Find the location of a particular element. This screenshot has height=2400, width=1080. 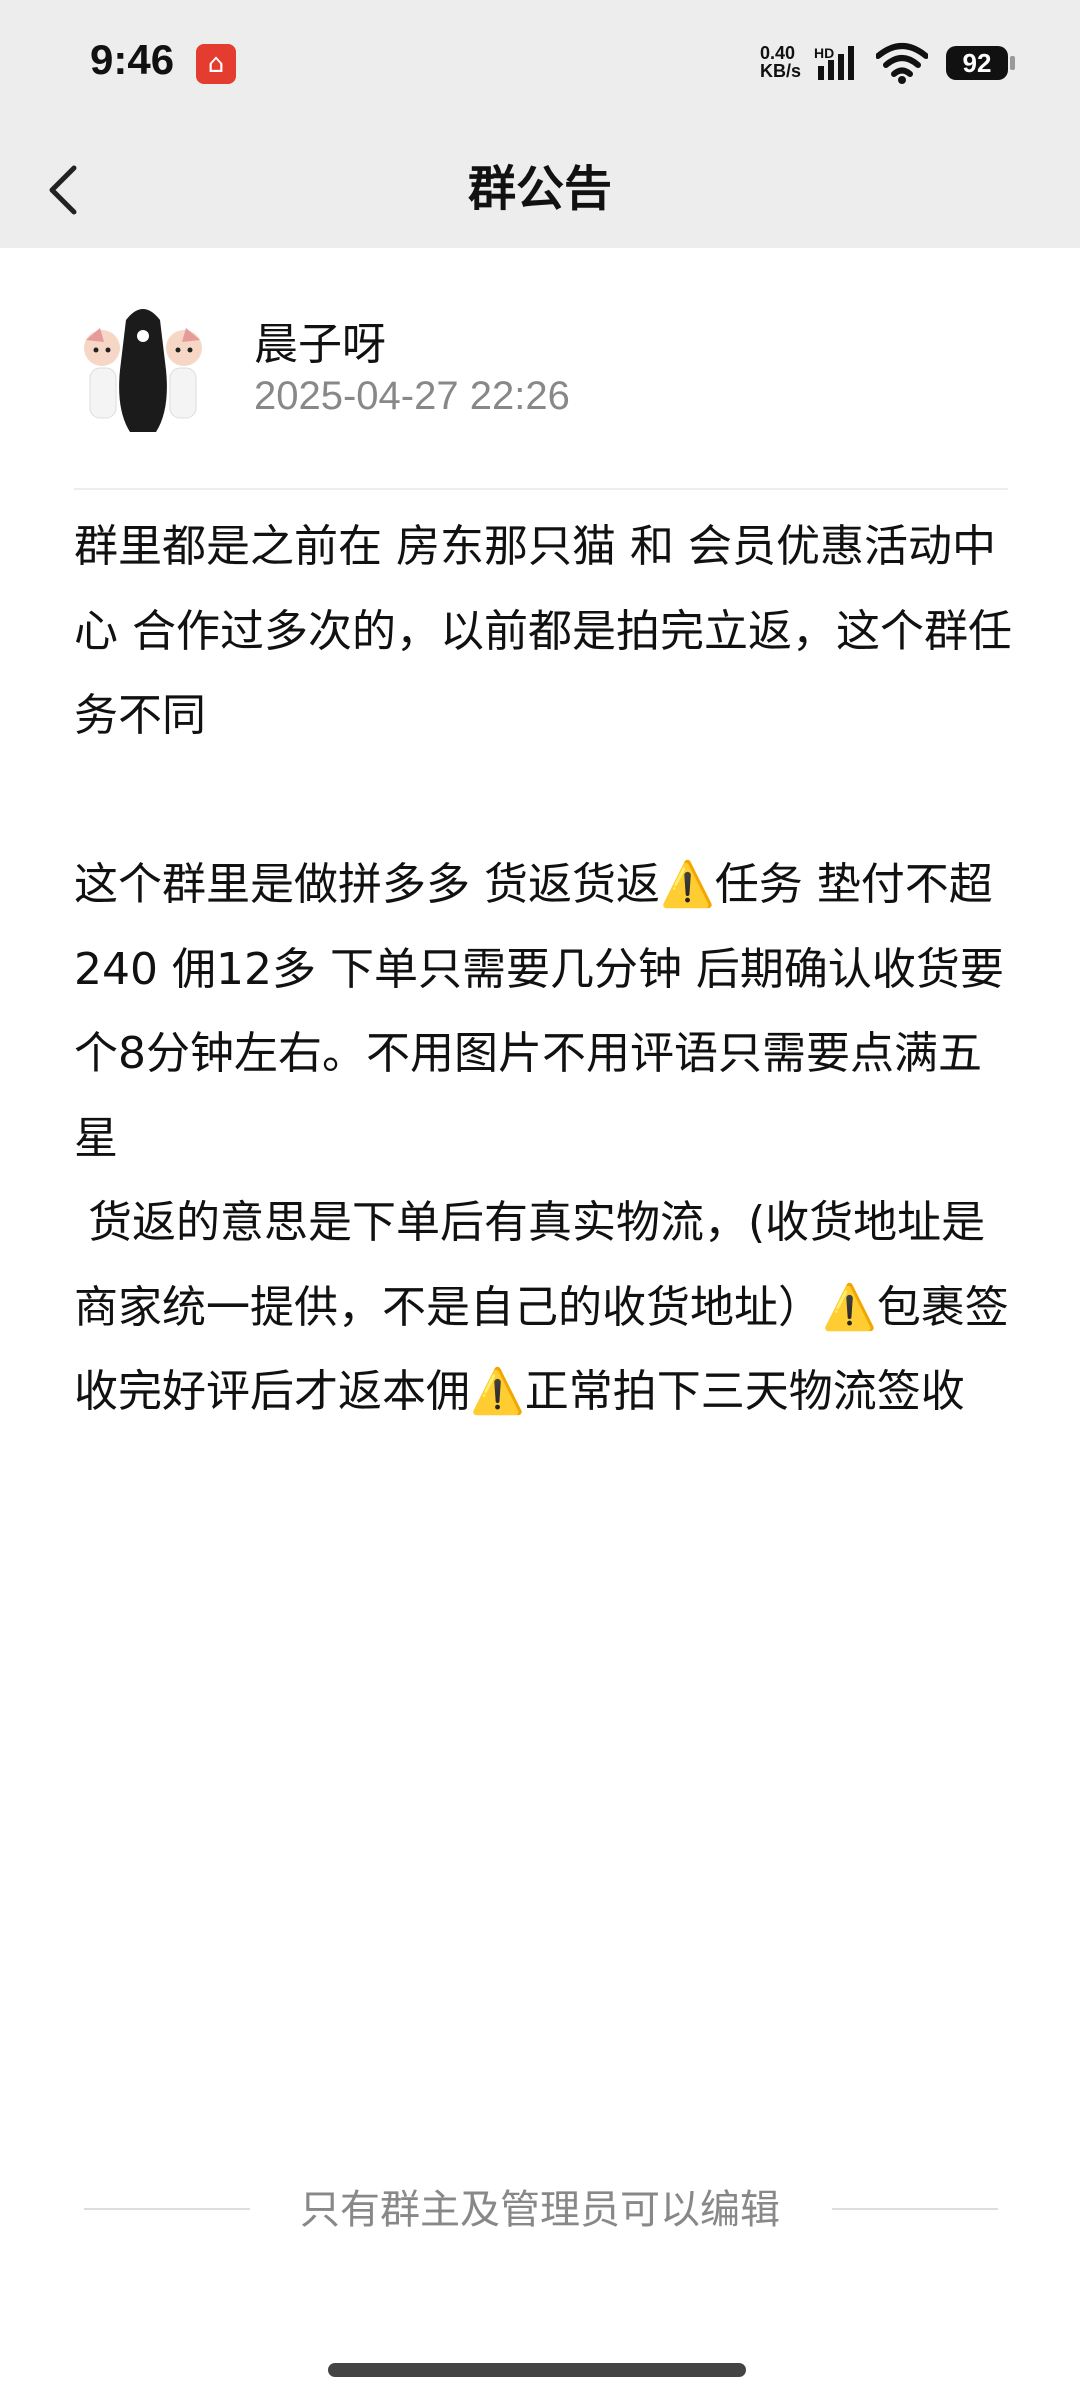

network-speed: 0.40 KB/s is located at coordinates (786, 62).